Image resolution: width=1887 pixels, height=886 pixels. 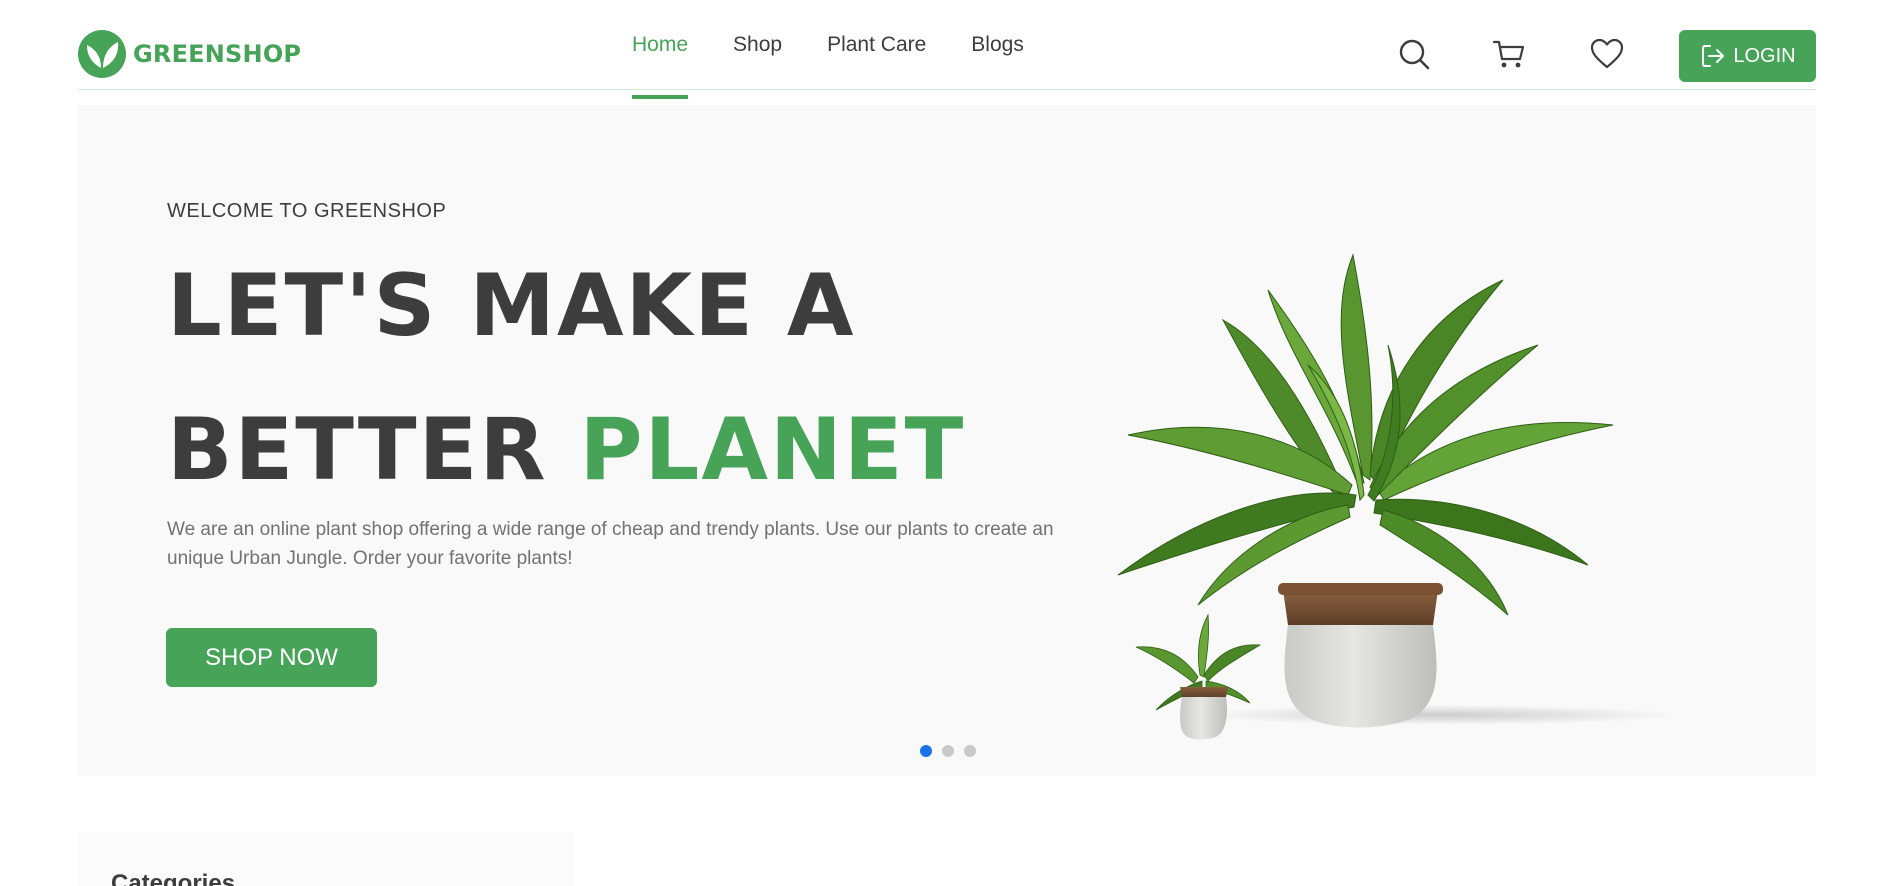 What do you see at coordinates (772, 450) in the screenshot?
I see `headline-planet: PLANET` at bounding box center [772, 450].